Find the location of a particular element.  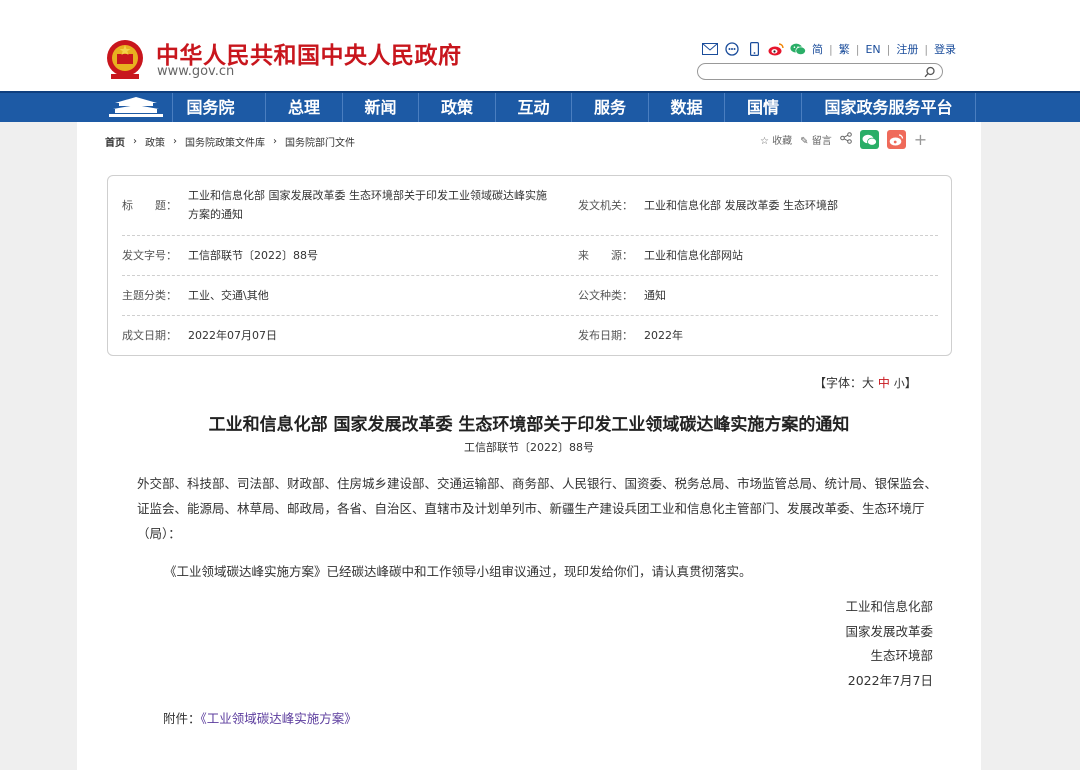

register-link: 注册 is located at coordinates (907, 49).